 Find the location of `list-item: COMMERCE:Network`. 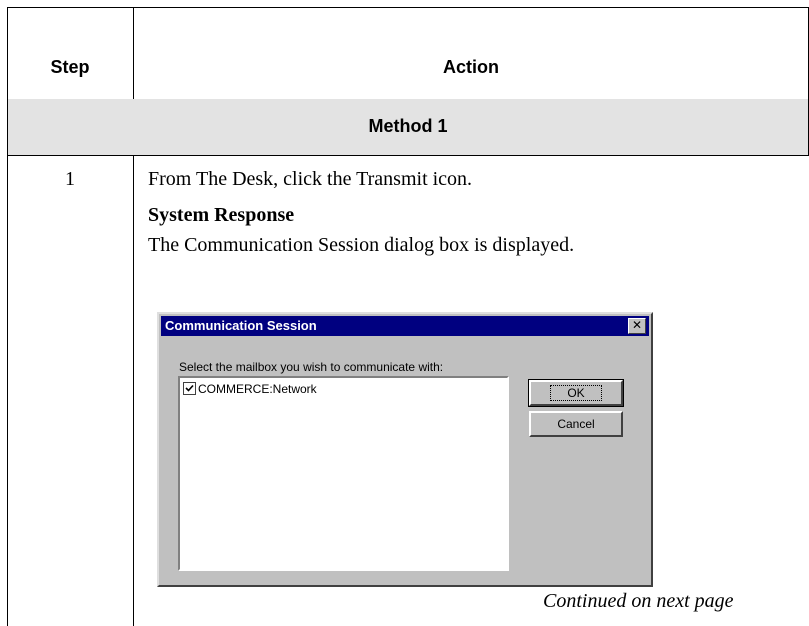

list-item: COMMERCE:Network is located at coordinates (250, 388).